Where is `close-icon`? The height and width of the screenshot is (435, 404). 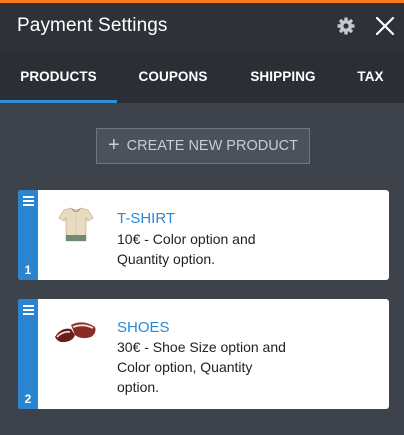
close-icon is located at coordinates (385, 26).